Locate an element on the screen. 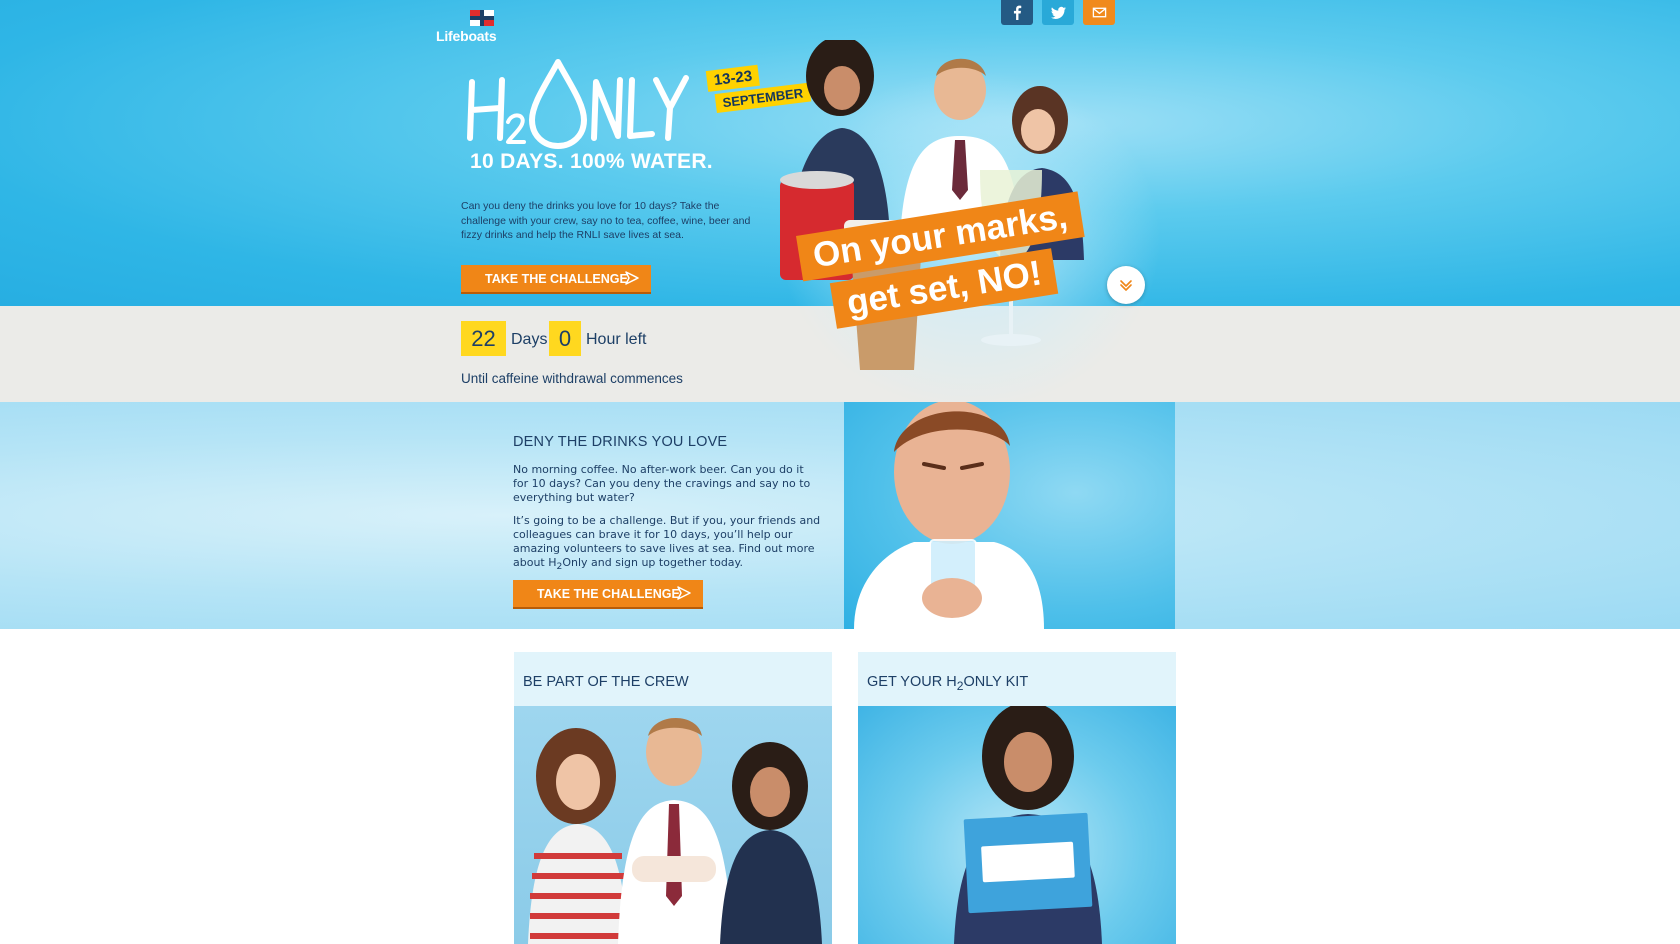  email-icon is located at coordinates (1099, 12).